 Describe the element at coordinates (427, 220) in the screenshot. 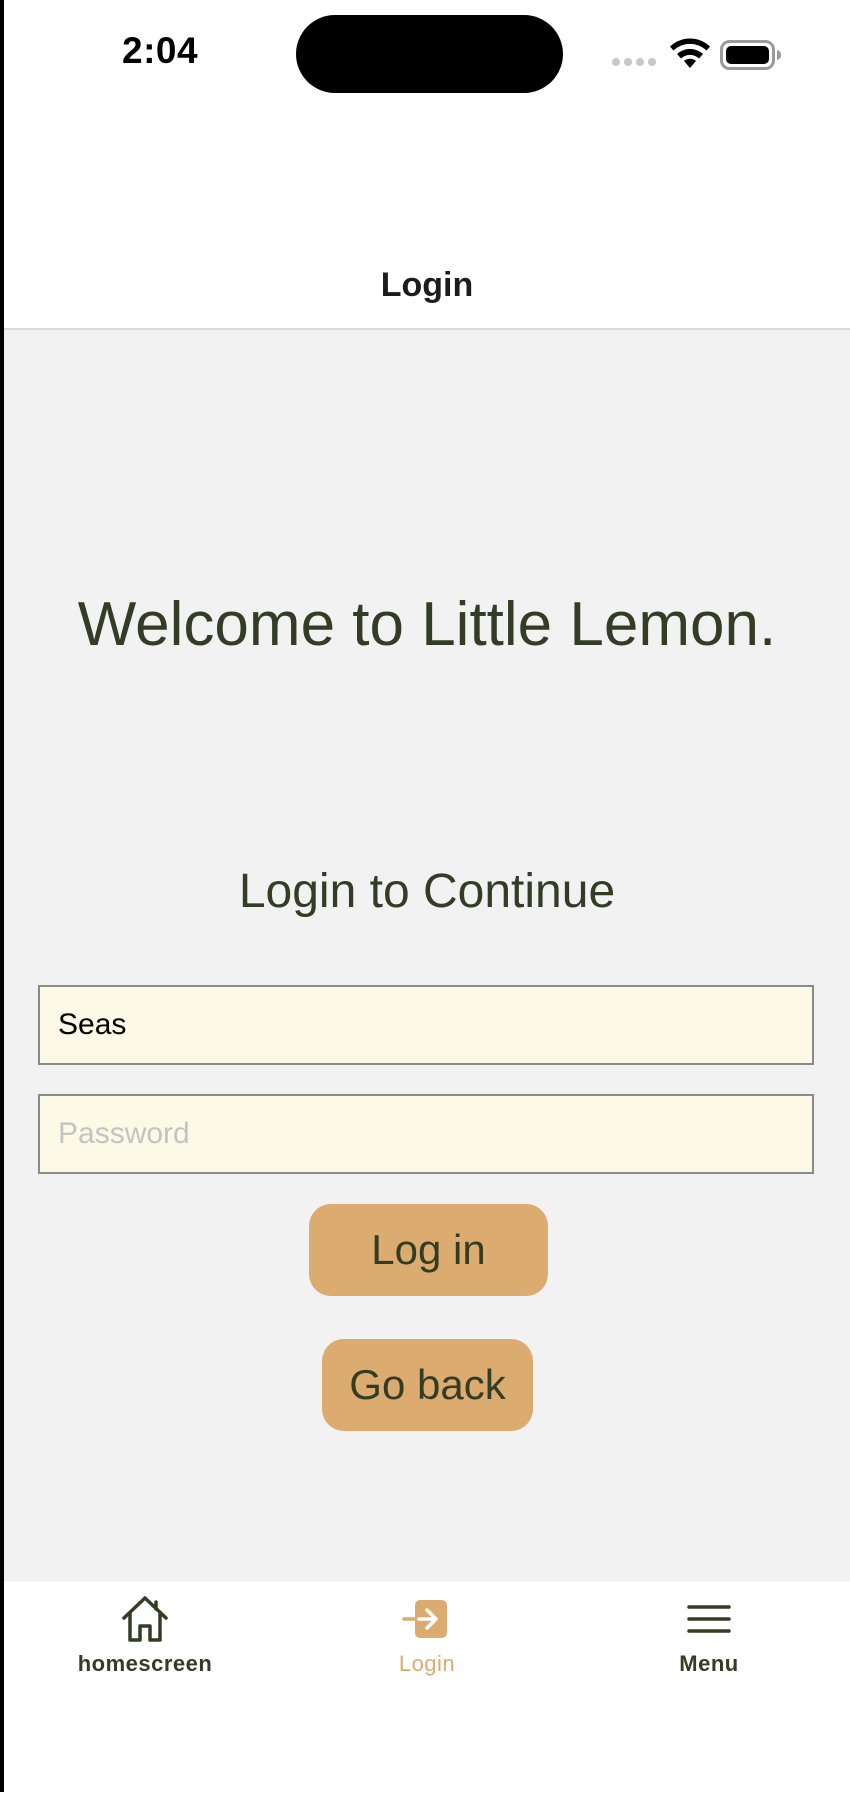

I see `navigation-header: Login` at that location.